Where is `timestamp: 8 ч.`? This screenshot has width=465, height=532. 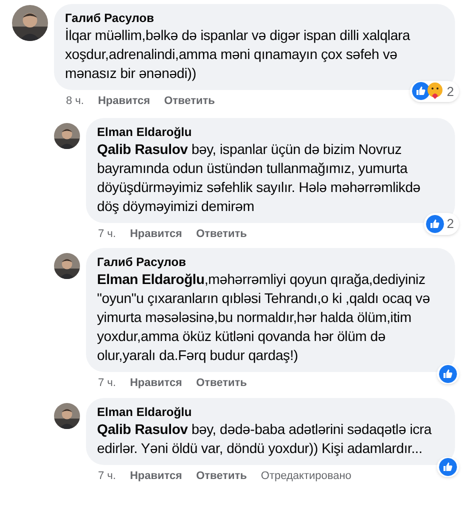
timestamp: 8 ч. is located at coordinates (75, 101).